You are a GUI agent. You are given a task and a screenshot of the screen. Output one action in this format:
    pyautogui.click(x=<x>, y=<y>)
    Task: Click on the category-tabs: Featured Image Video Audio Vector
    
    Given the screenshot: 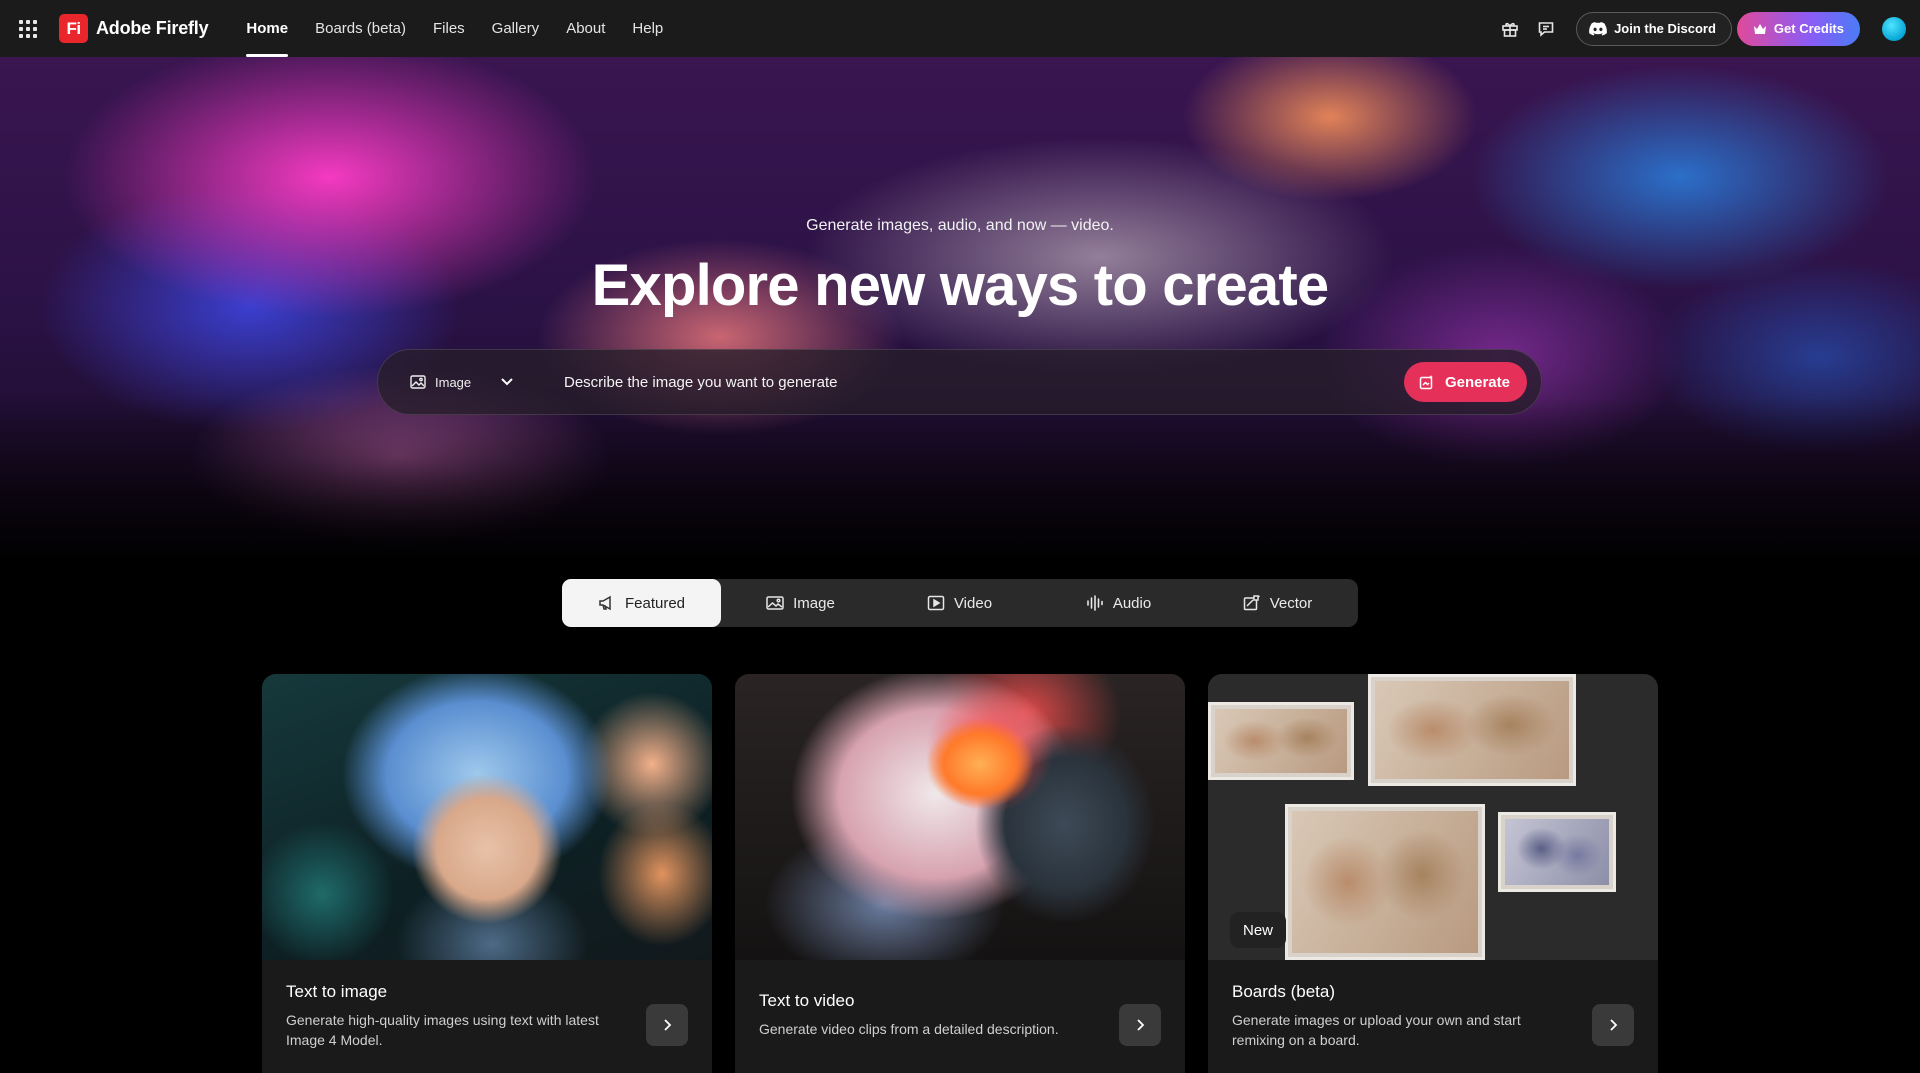 What is the action you would take?
    pyautogui.click(x=960, y=603)
    